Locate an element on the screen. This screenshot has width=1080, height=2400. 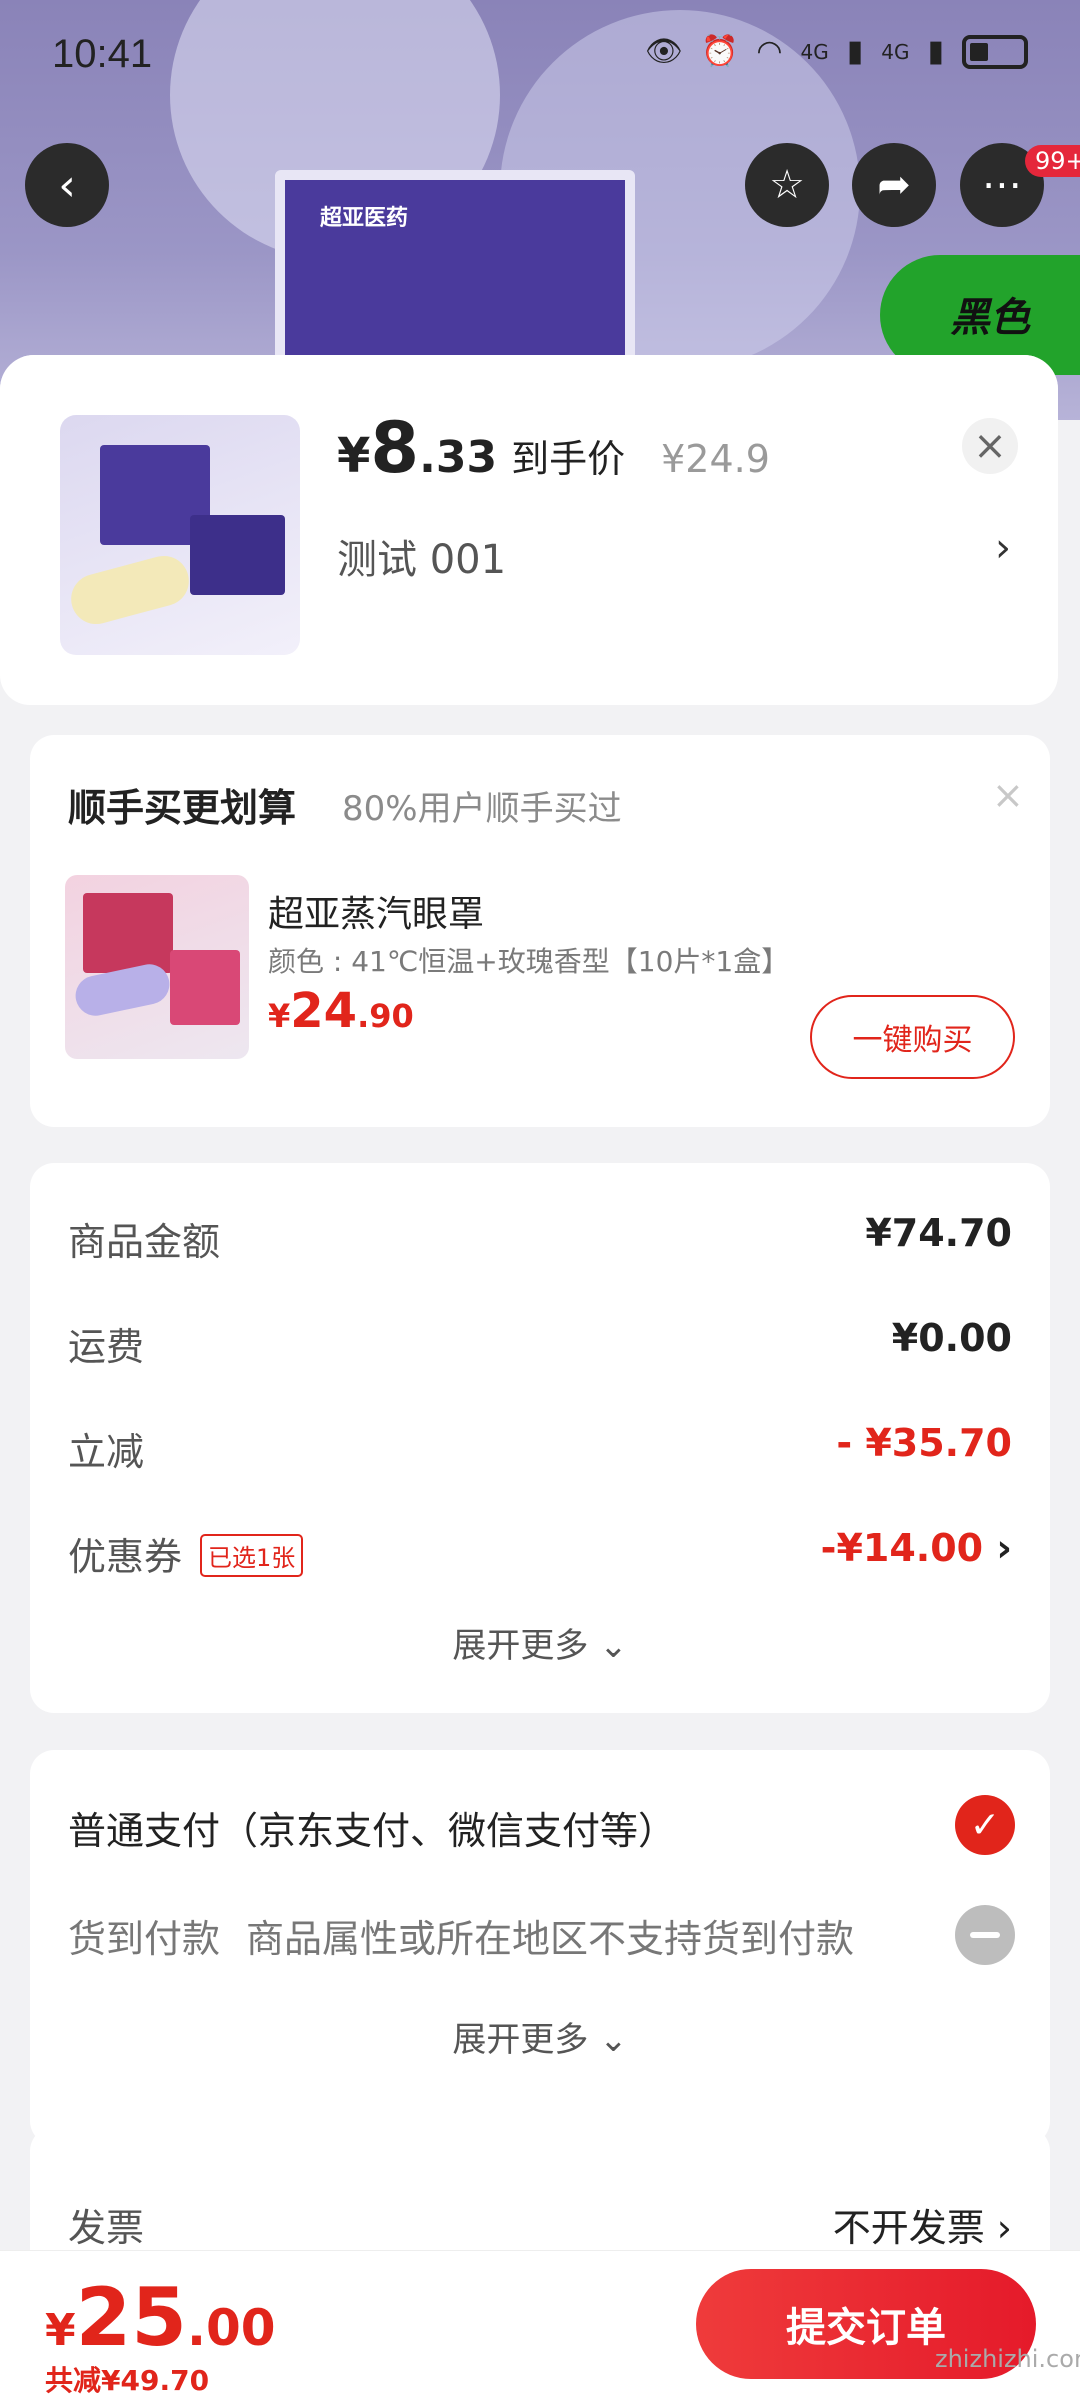
total-decimal: .00 is located at coordinates (231, 2328).